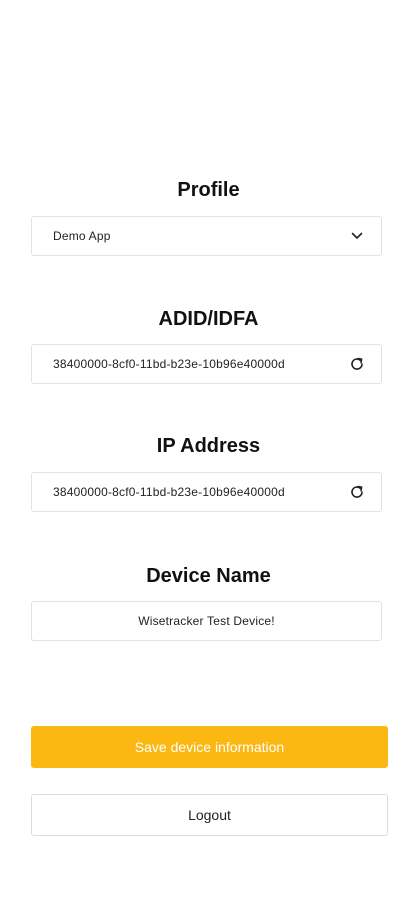 This screenshot has height=900, width=417. I want to click on adid-field: 38400000-8cf0-11bd-b23e-10b96e40000d, so click(206, 364).